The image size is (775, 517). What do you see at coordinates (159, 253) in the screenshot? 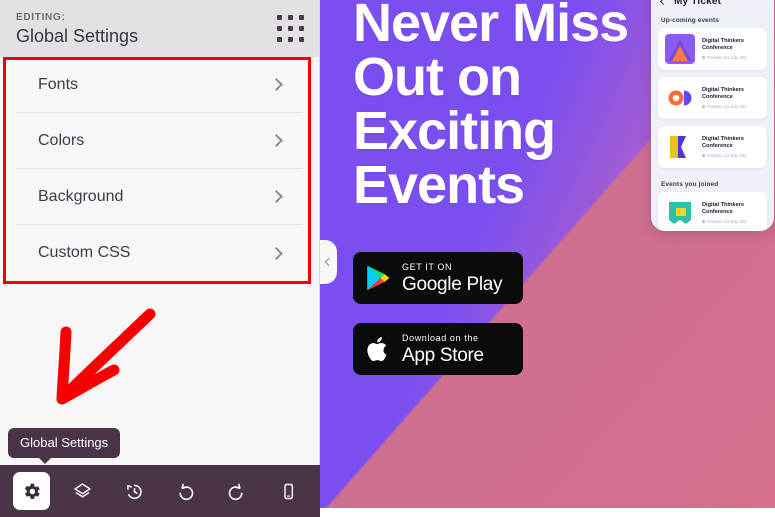
I see `sidebar-item-custom-css: Custom CSS` at bounding box center [159, 253].